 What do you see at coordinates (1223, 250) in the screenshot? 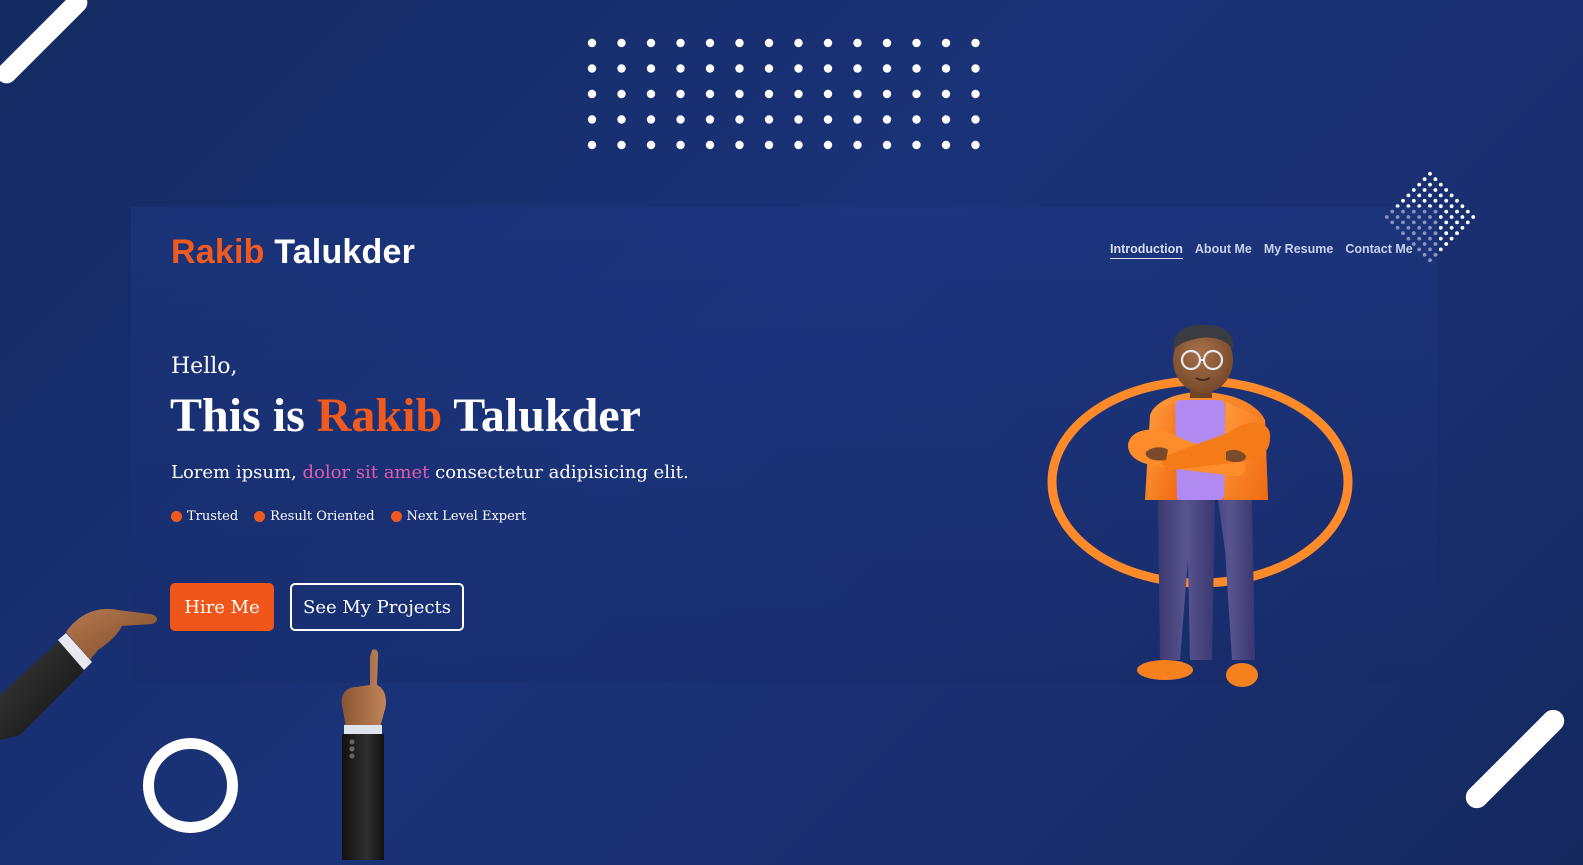
I see `nav-about-me: About Me` at bounding box center [1223, 250].